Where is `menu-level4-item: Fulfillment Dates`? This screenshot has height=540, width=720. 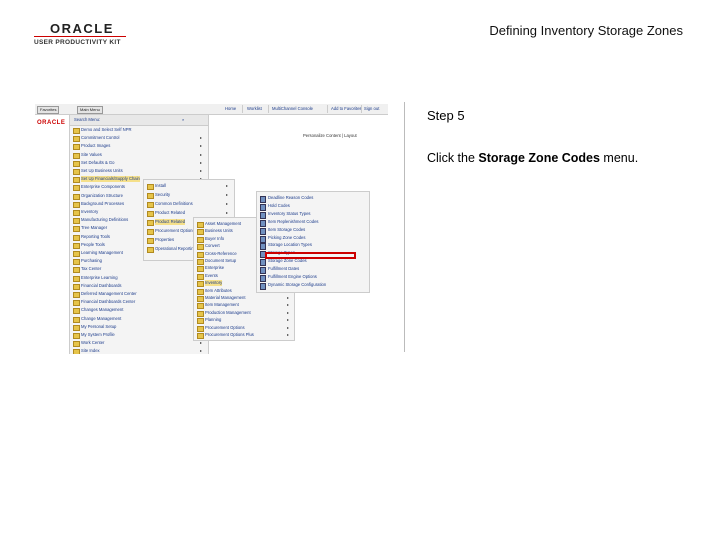 menu-level4-item: Fulfillment Dates is located at coordinates (283, 269).